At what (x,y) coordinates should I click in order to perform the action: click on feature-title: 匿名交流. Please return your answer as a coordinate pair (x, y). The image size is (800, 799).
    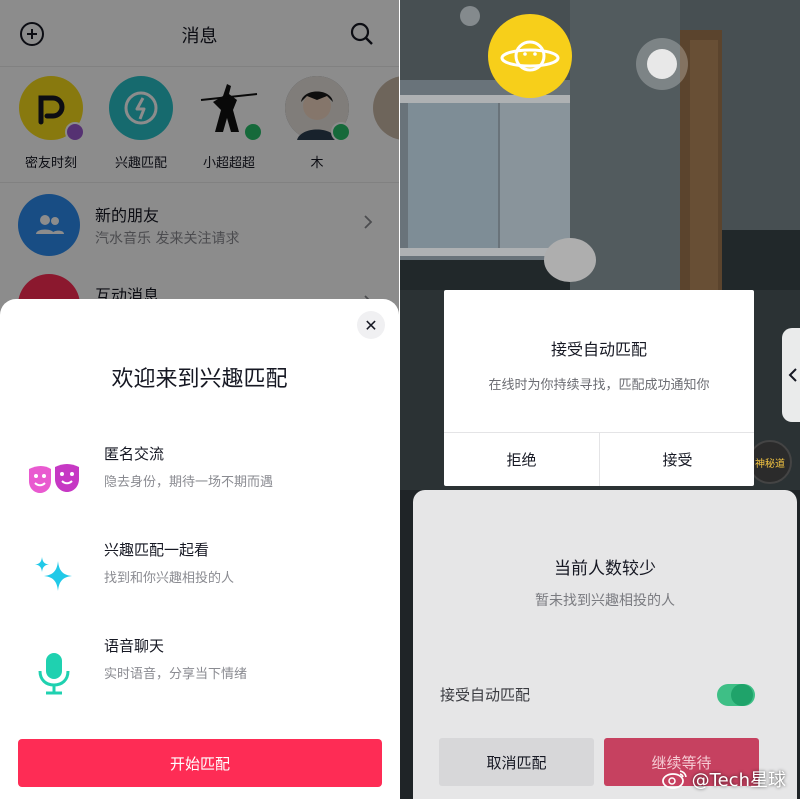
    Looking at the image, I should click on (134, 454).